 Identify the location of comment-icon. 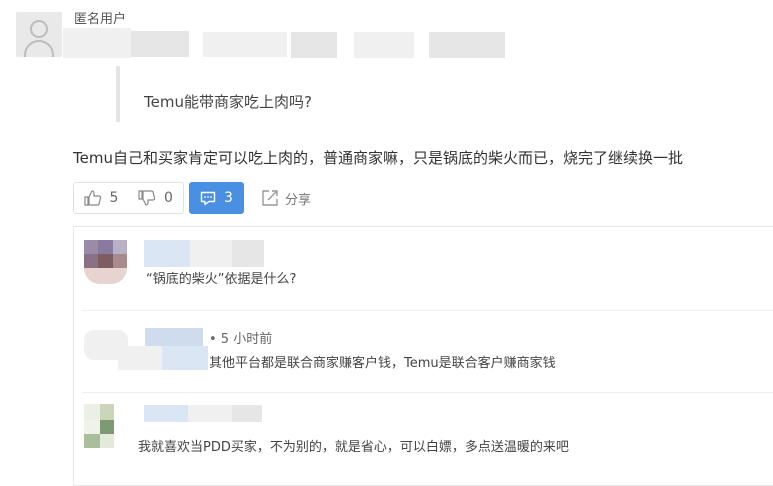
(208, 198).